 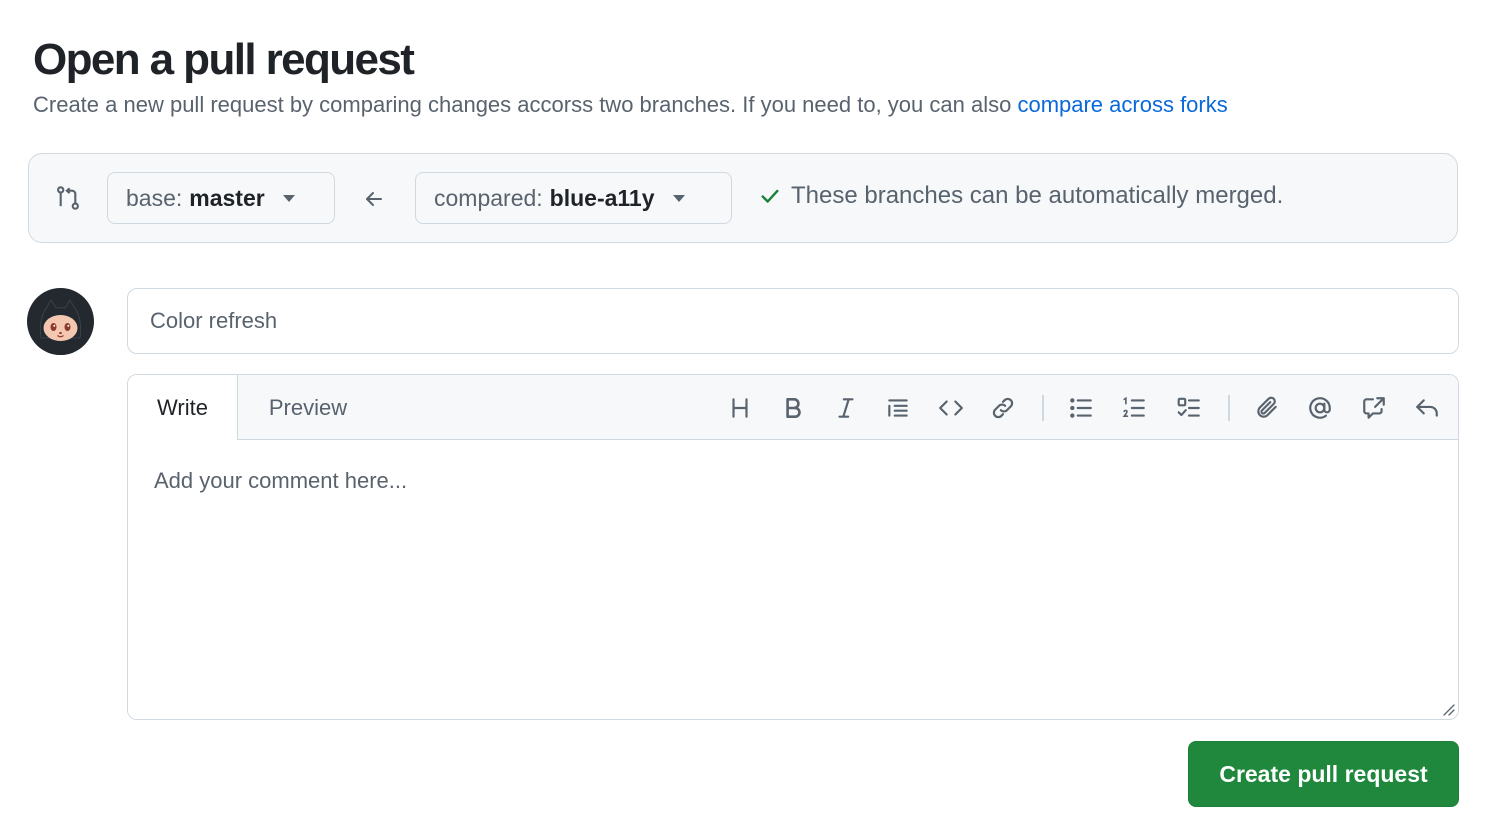 What do you see at coordinates (68, 198) in the screenshot?
I see `git-compare-icon` at bounding box center [68, 198].